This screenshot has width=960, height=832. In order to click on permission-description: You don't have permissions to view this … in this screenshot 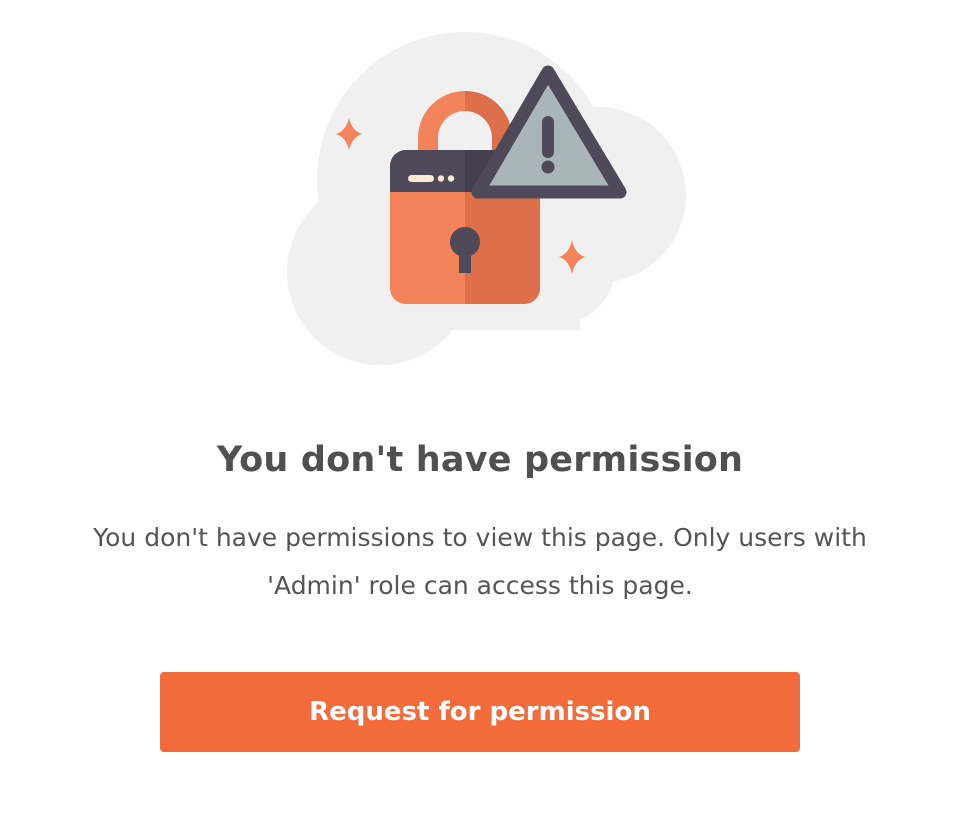, I will do `click(480, 561)`.